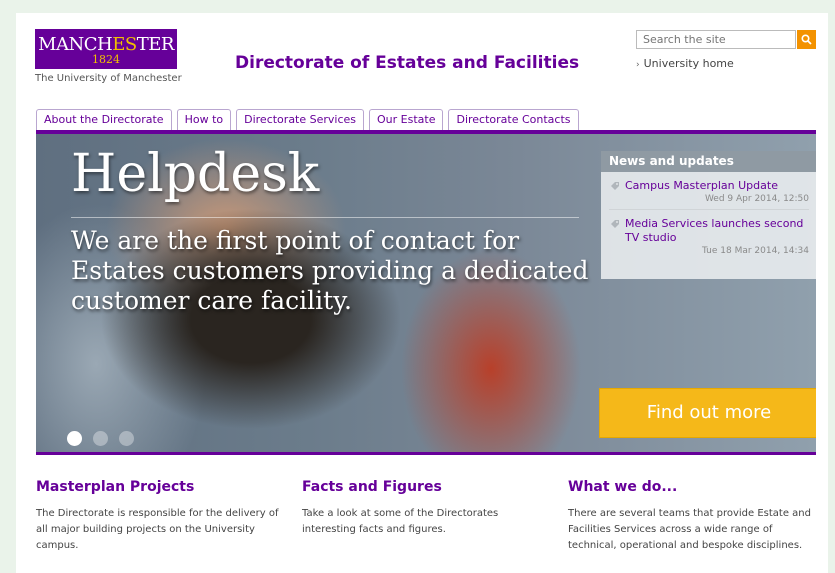 The width and height of the screenshot is (835, 573). What do you see at coordinates (195, 174) in the screenshot?
I see `hero-title: Helpdesk` at bounding box center [195, 174].